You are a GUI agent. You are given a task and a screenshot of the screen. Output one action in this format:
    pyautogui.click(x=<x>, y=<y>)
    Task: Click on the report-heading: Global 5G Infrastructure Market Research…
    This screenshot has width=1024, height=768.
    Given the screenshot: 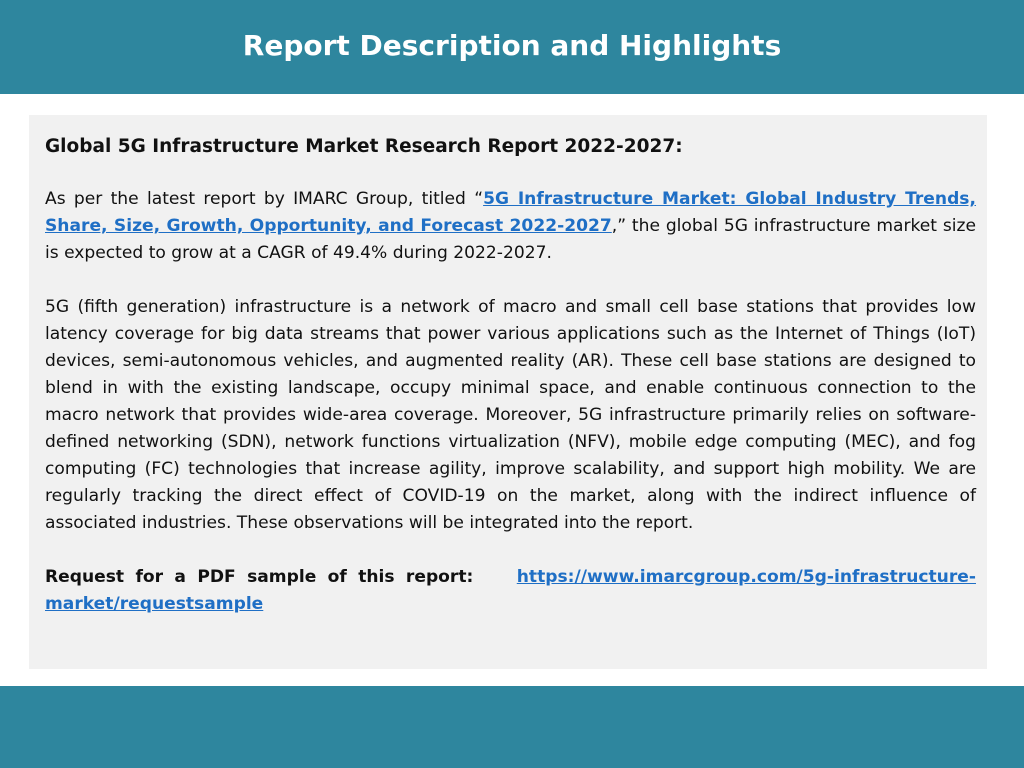 What is the action you would take?
    pyautogui.click(x=364, y=146)
    